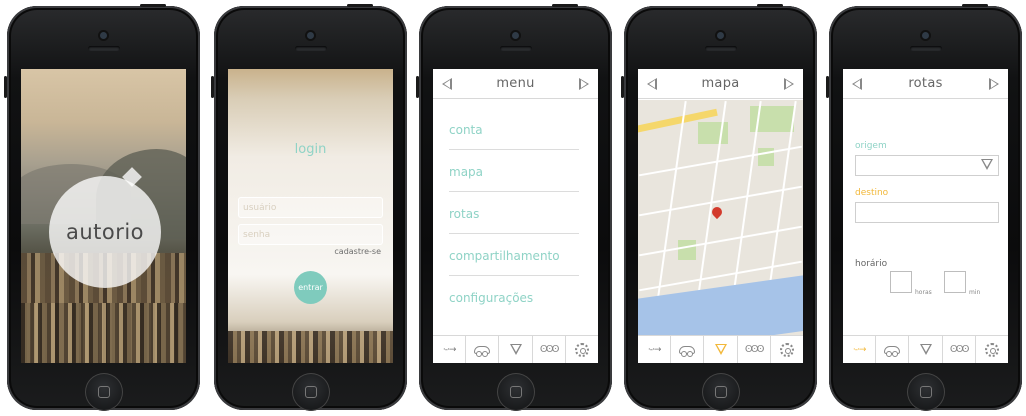 This screenshot has height=416, width=1026. I want to click on origin-dropdown, so click(927, 165).